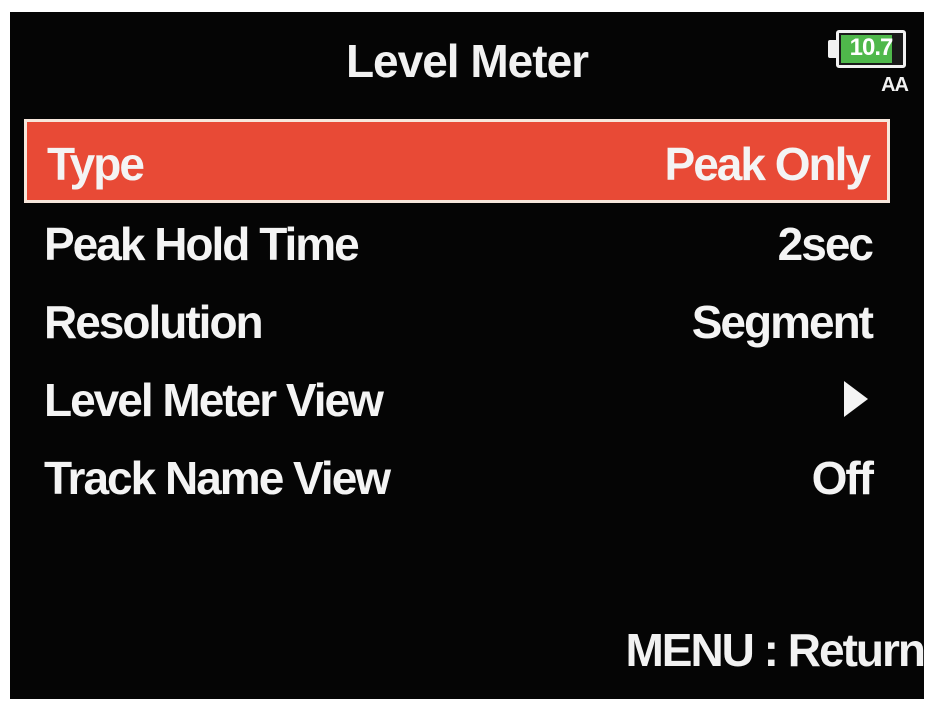 This screenshot has height=709, width=934. Describe the element at coordinates (202, 244) in the screenshot. I see `menu-item-label: Peak Hold Time` at that location.